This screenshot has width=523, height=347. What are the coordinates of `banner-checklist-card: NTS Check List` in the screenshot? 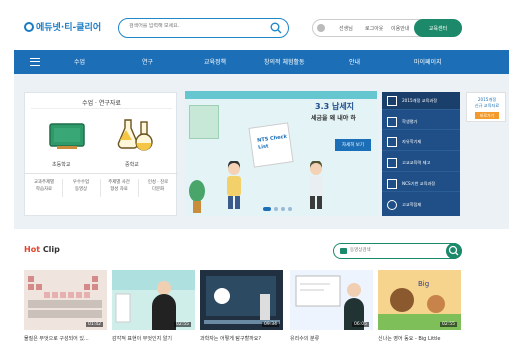 It's located at (271, 145).